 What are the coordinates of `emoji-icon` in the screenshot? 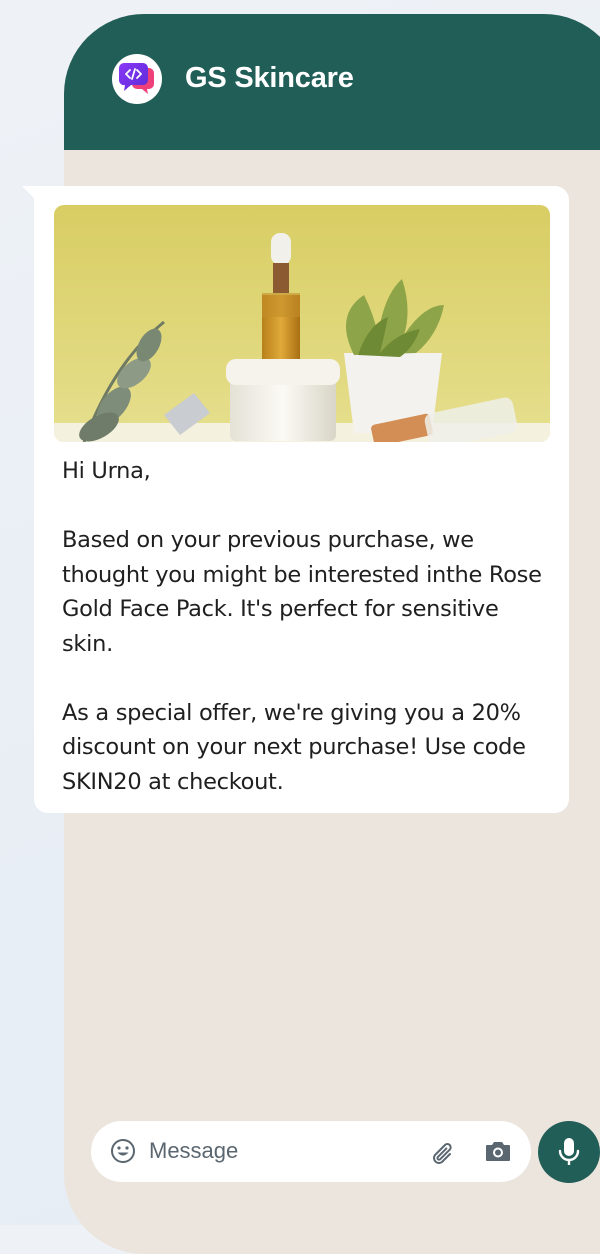 It's located at (123, 1151).